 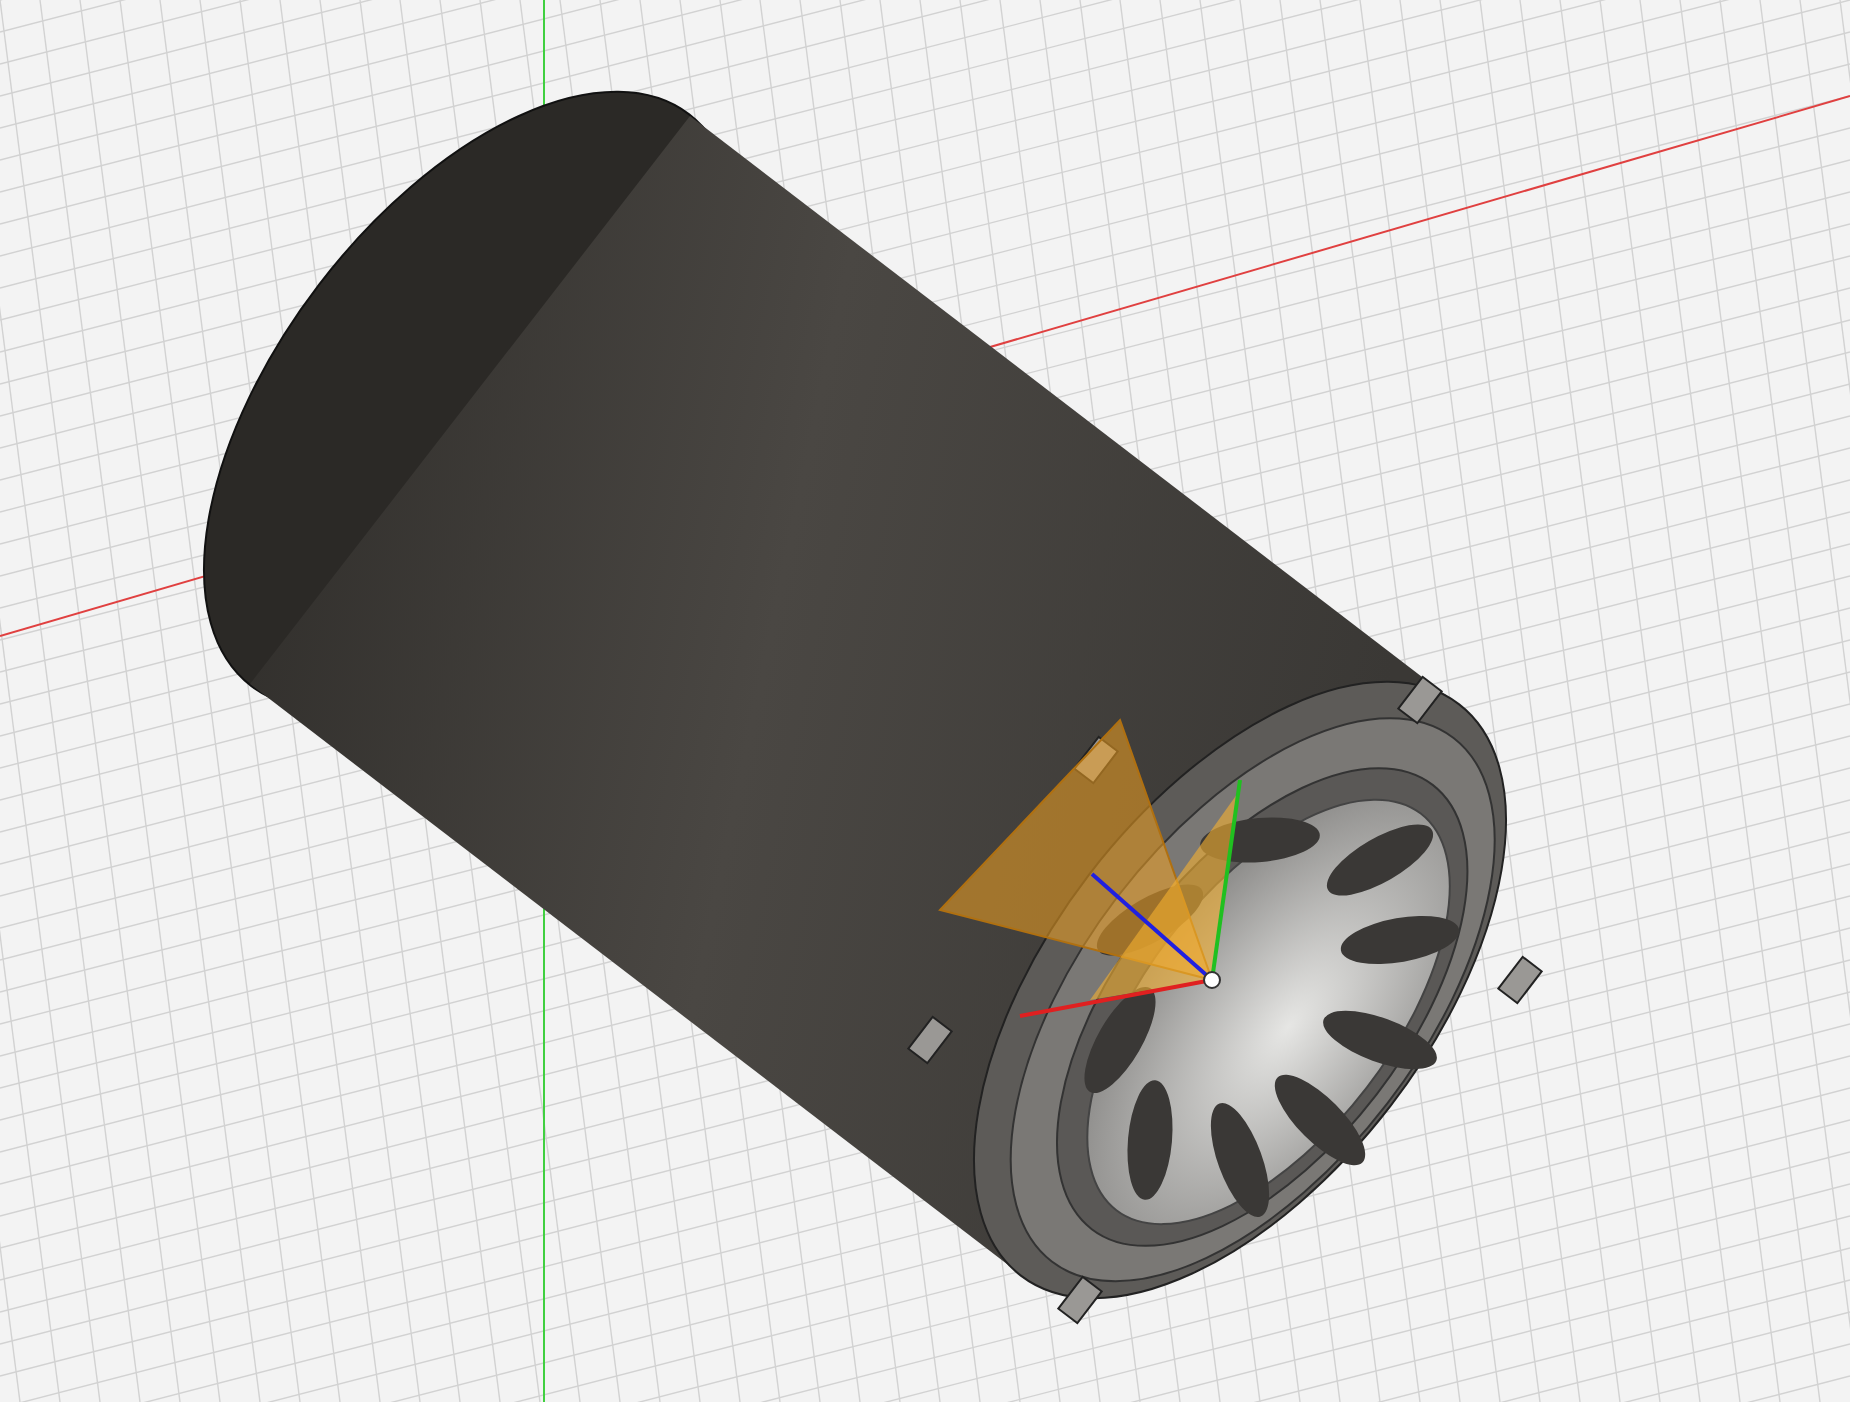 What do you see at coordinates (1090, 868) in the screenshot?
I see `origin-planes-drawing` at bounding box center [1090, 868].